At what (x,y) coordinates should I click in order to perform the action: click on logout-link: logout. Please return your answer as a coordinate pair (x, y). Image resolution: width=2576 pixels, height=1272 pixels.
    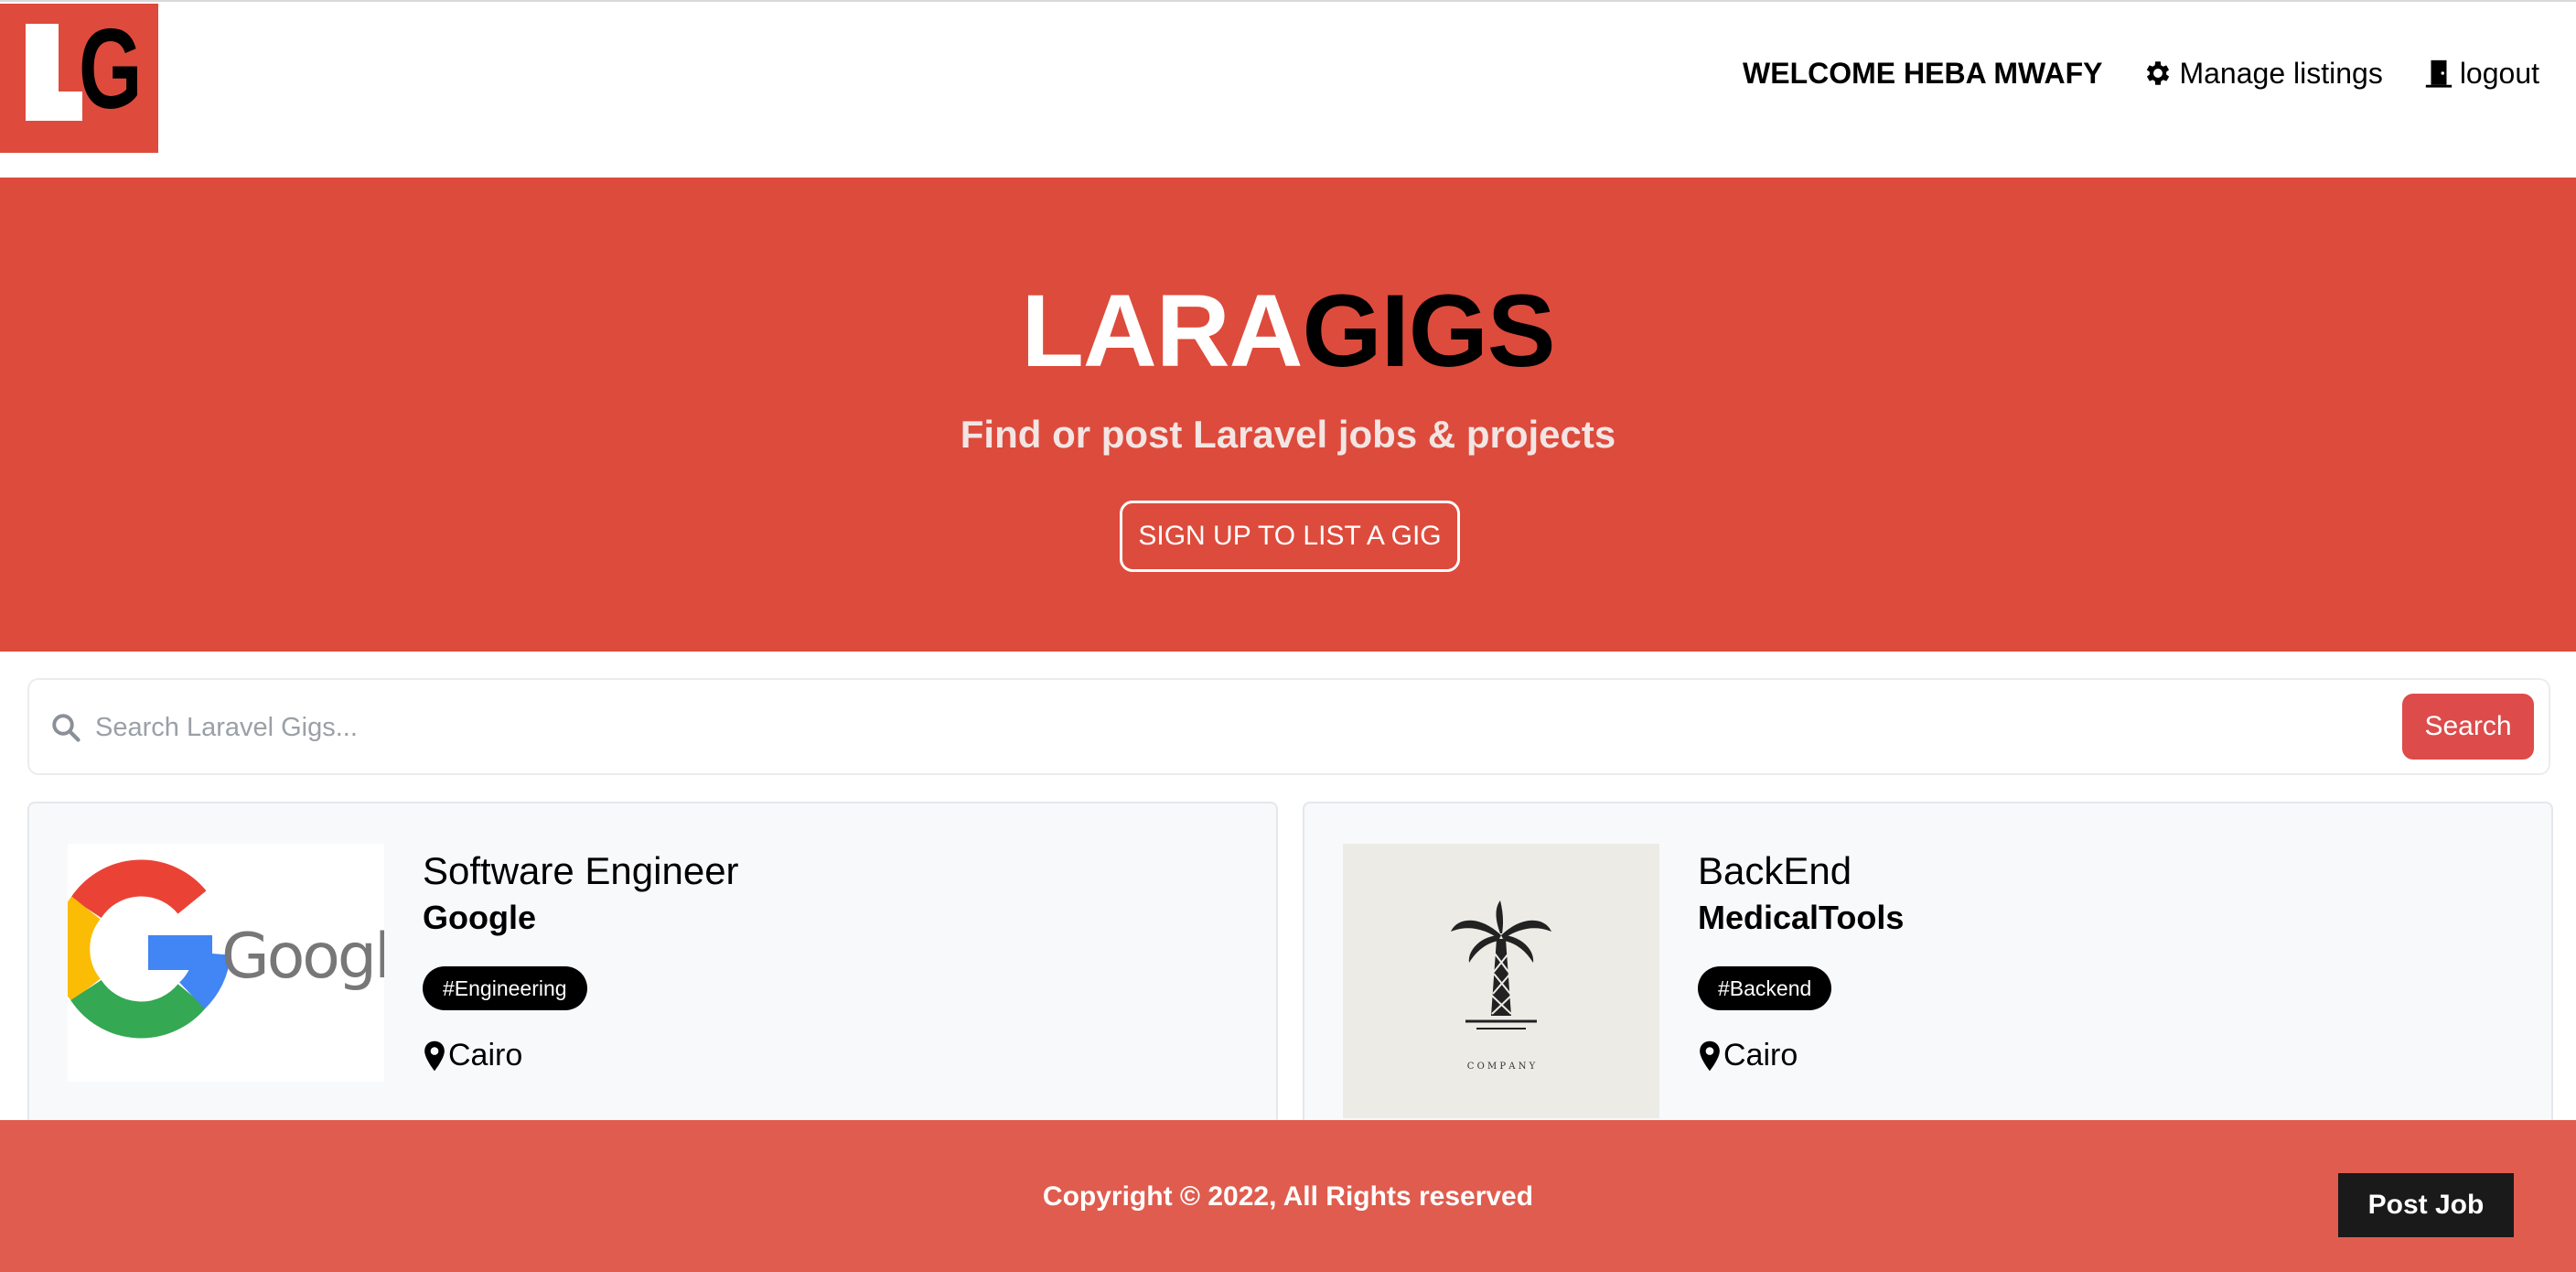
    Looking at the image, I should click on (2481, 74).